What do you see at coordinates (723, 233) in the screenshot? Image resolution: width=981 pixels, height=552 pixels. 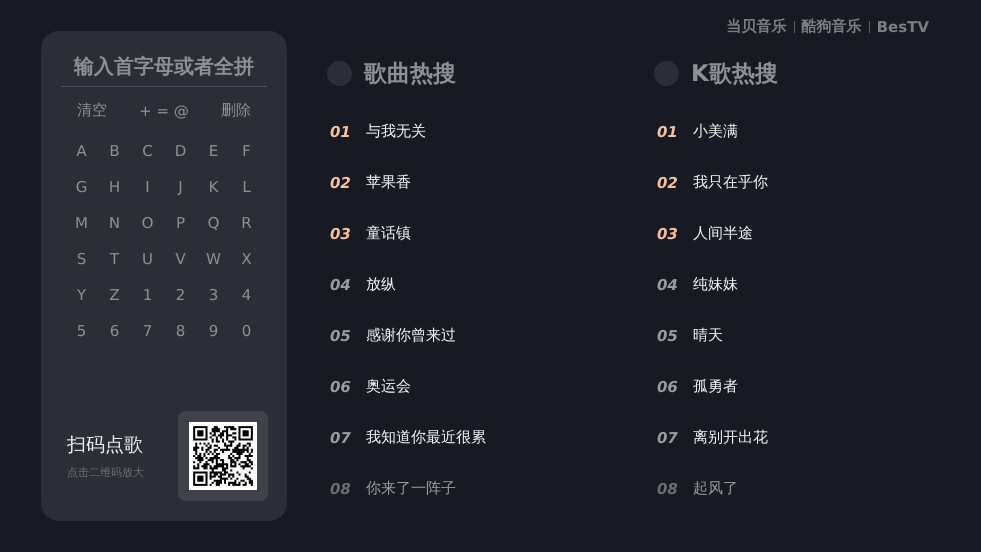 I see `song-title: 人间半途` at bounding box center [723, 233].